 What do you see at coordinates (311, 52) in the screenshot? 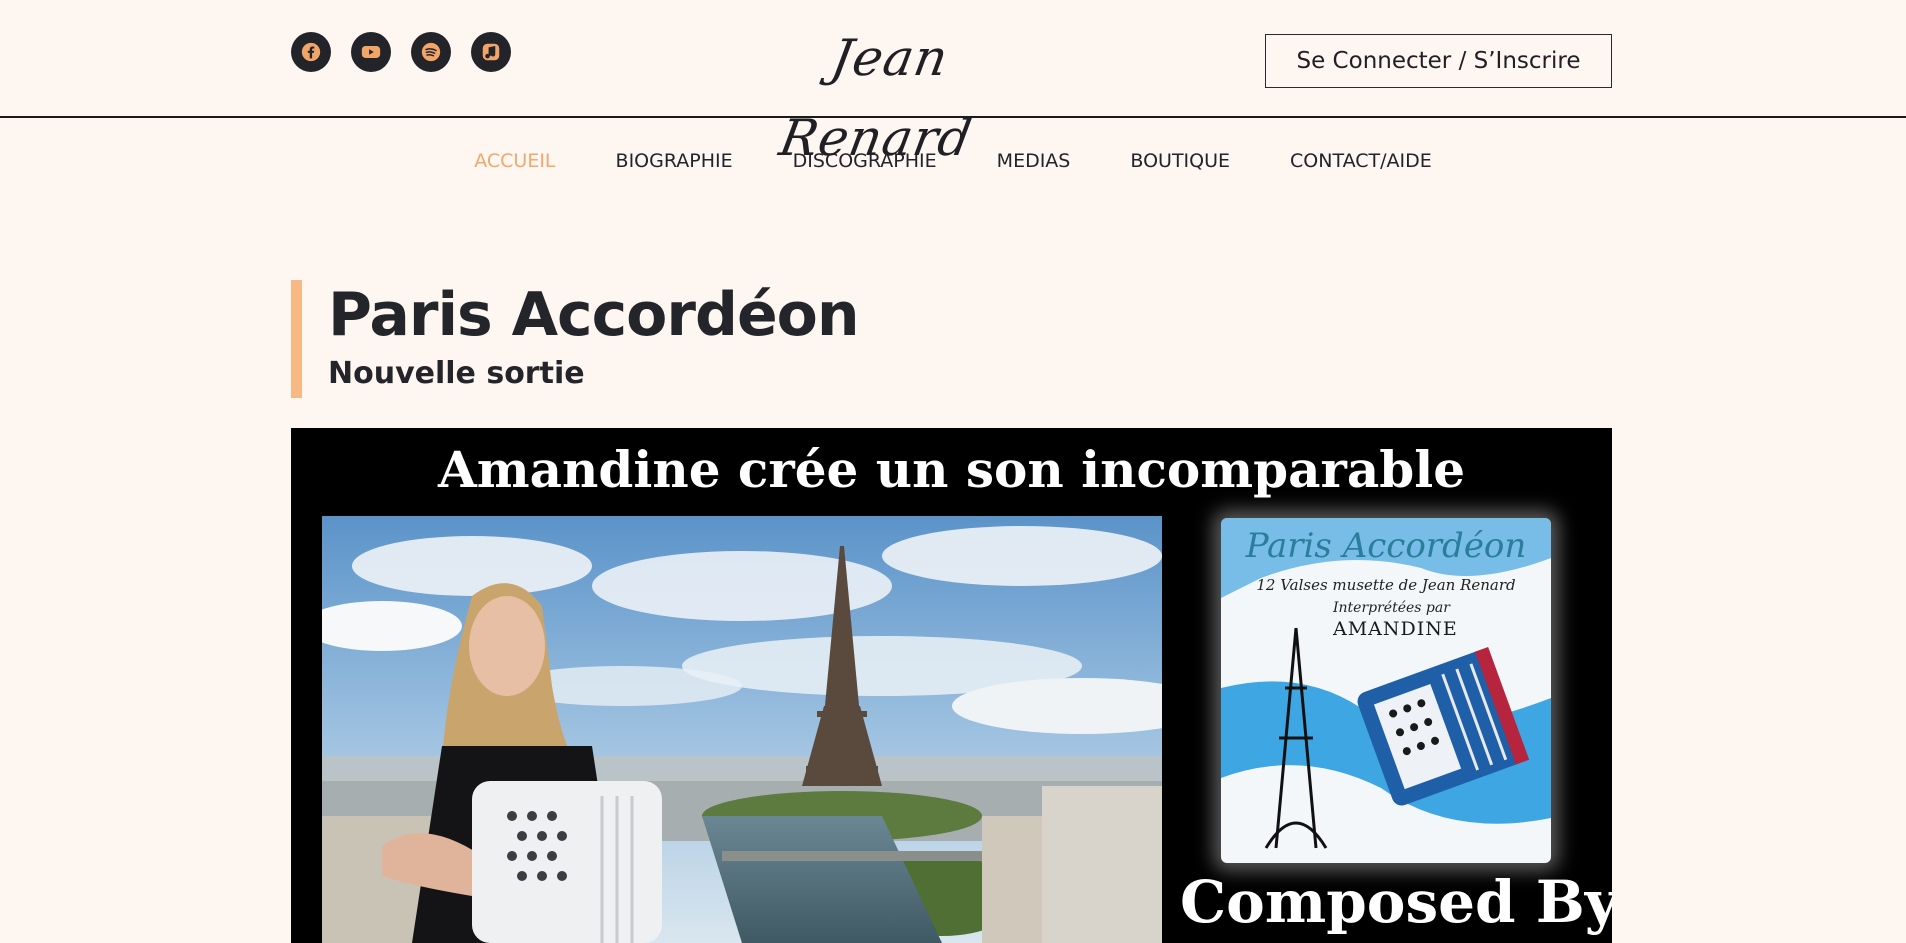
I see `facebook-icon` at bounding box center [311, 52].